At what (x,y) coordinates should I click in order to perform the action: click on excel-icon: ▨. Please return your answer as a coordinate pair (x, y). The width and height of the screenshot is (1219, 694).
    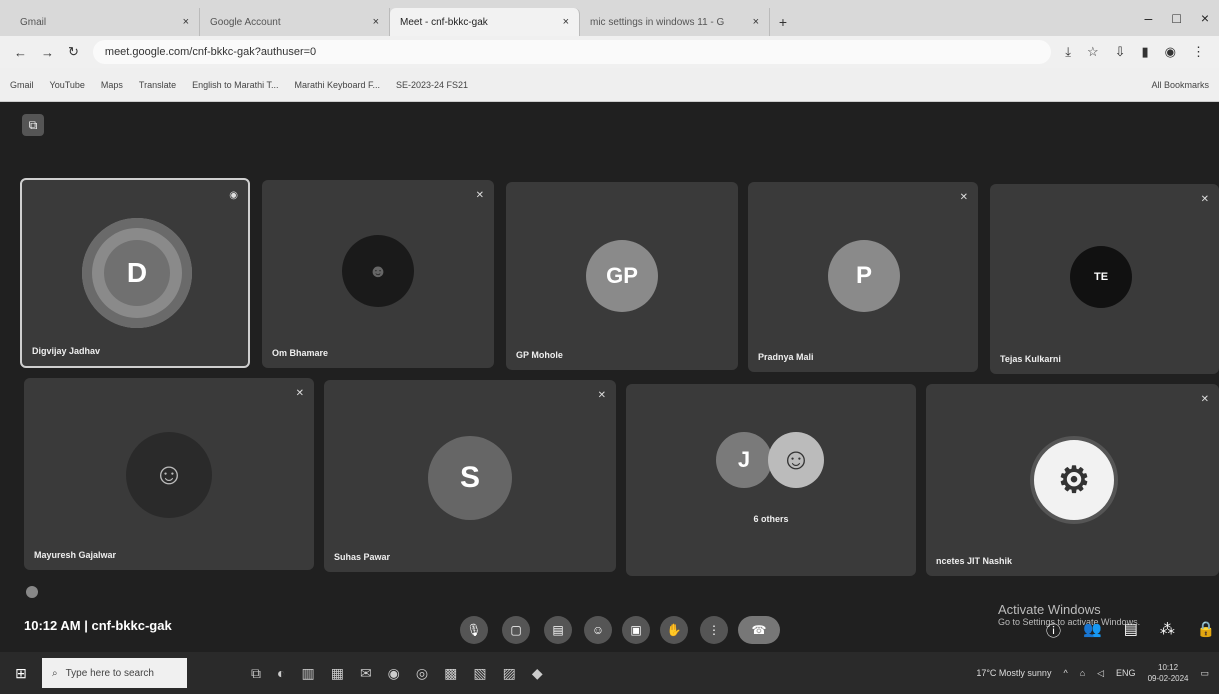
    Looking at the image, I should click on (509, 673).